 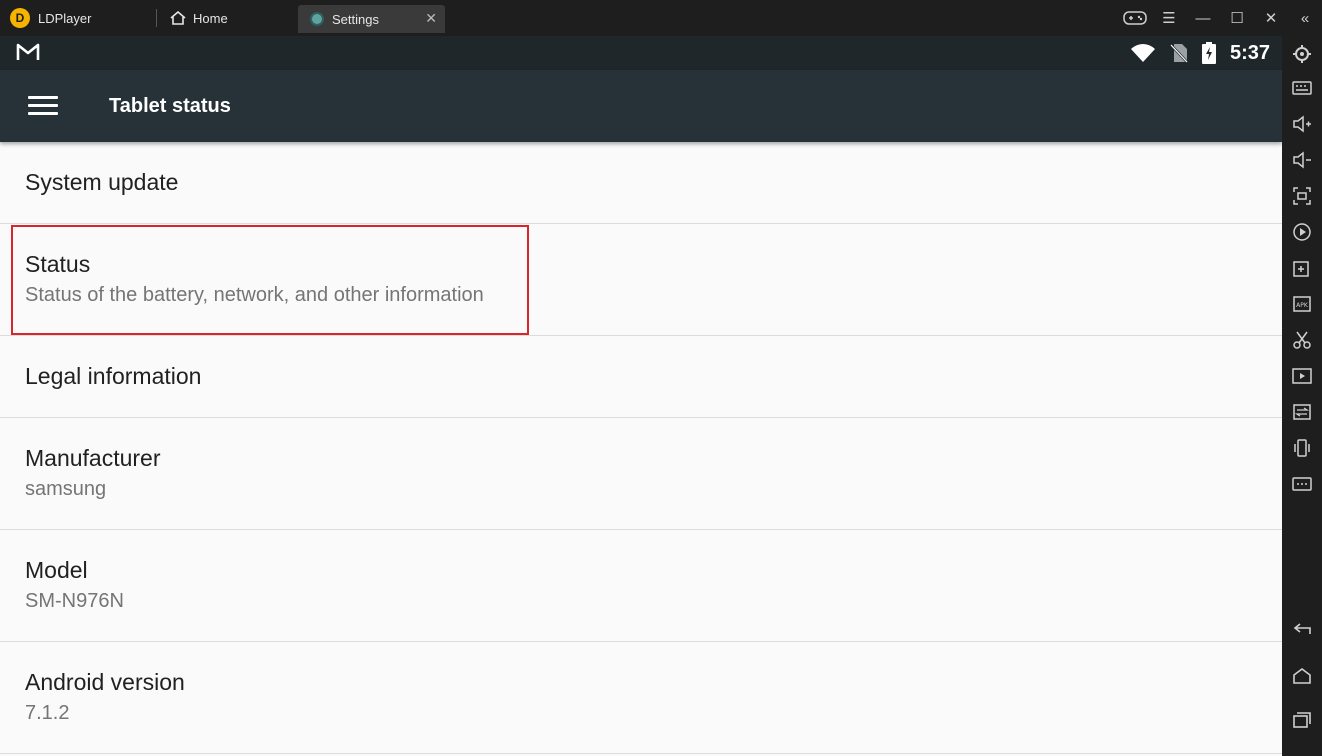 What do you see at coordinates (1208, 53) in the screenshot?
I see `battery-charging-icon` at bounding box center [1208, 53].